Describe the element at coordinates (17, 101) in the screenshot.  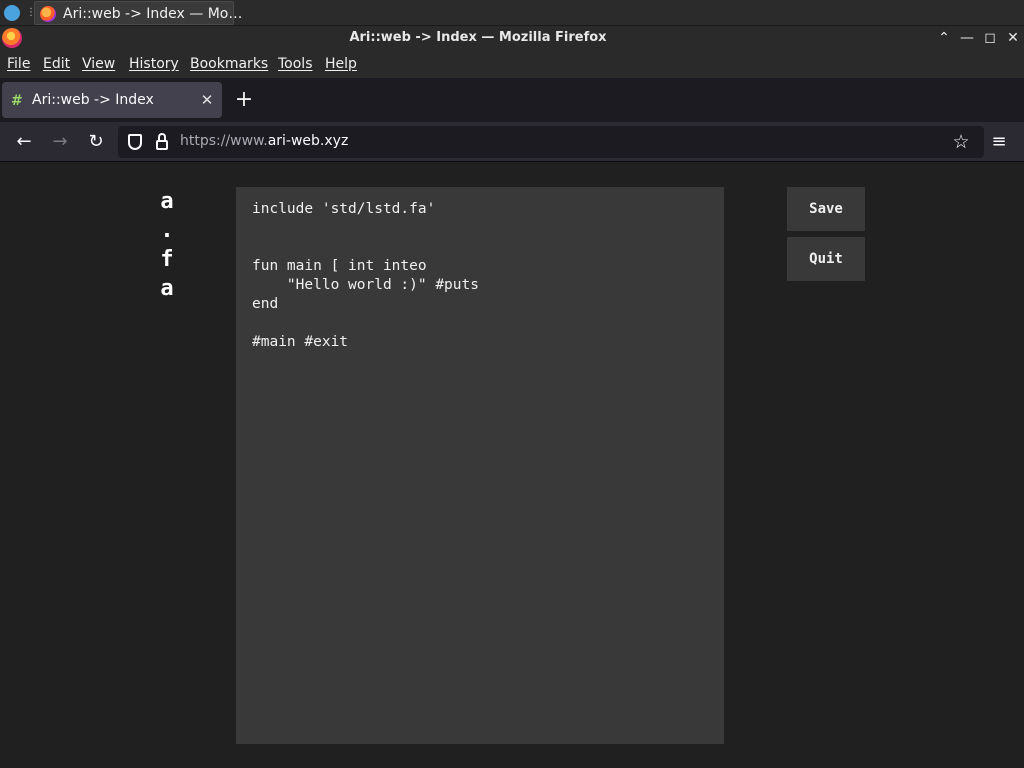
I see `site-favicon-icon: #` at that location.